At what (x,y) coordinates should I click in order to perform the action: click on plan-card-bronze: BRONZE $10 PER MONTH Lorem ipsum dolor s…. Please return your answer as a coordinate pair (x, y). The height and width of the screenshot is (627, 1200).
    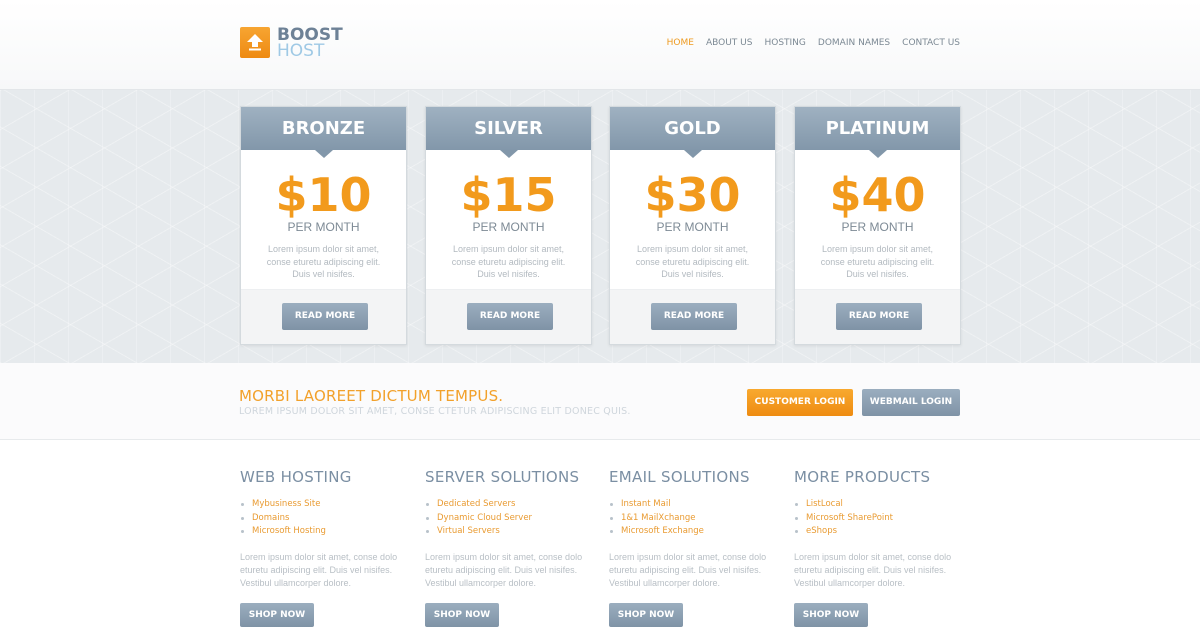
    Looking at the image, I should click on (323, 225).